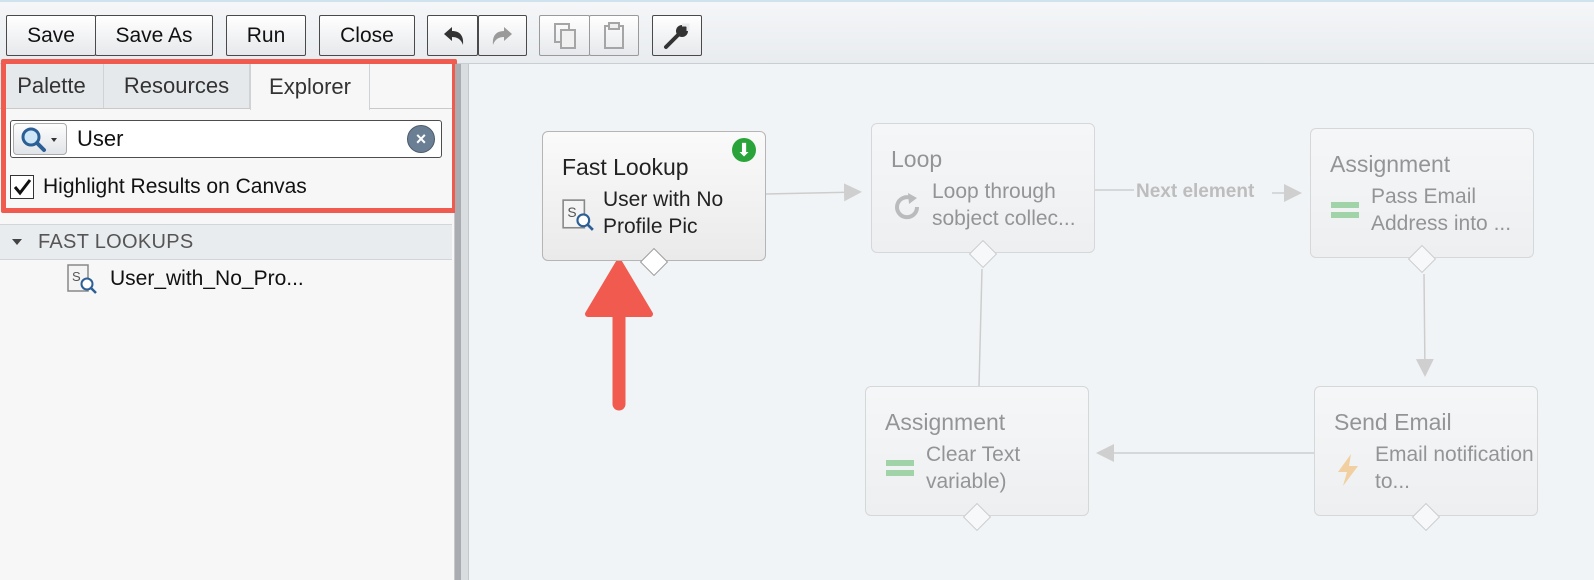 The image size is (1594, 580). I want to click on redo-button, so click(502, 35).